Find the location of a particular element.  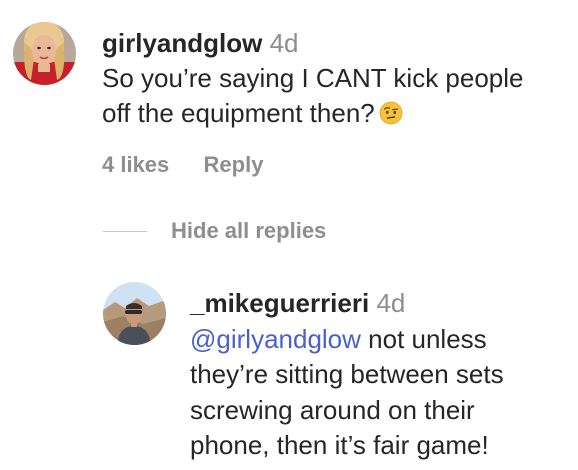

hide-all-replies-label: Hide all replies is located at coordinates (249, 230).